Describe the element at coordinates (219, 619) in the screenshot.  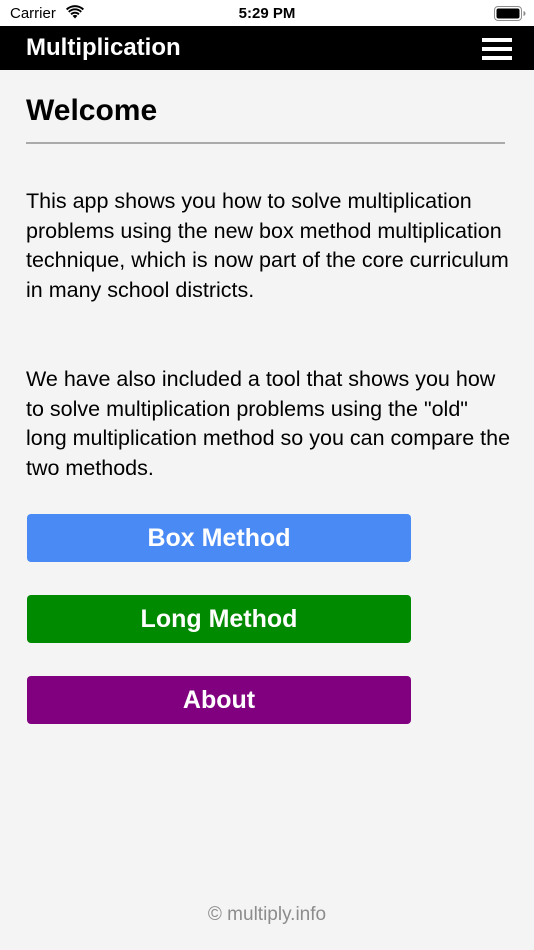
I see `long-method-button: Long Method` at that location.